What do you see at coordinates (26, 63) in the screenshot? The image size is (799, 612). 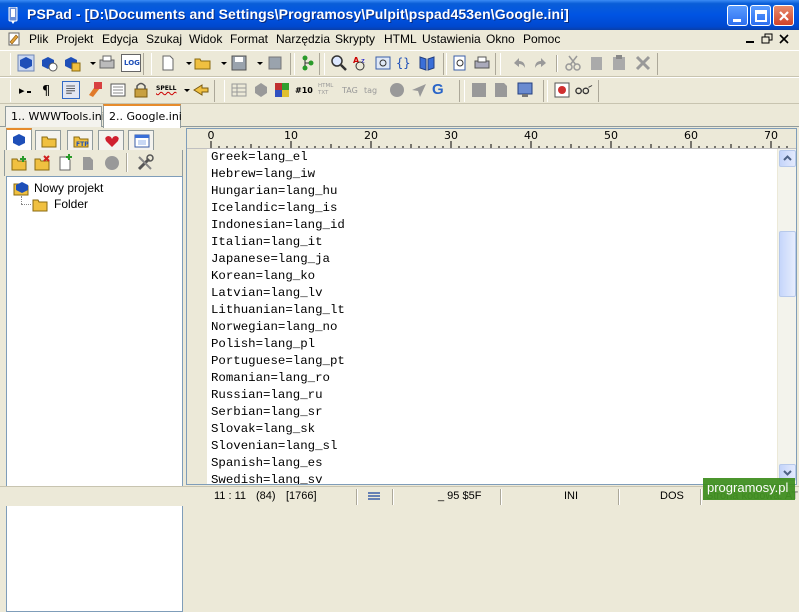 I see `project-cube-icon` at bounding box center [26, 63].